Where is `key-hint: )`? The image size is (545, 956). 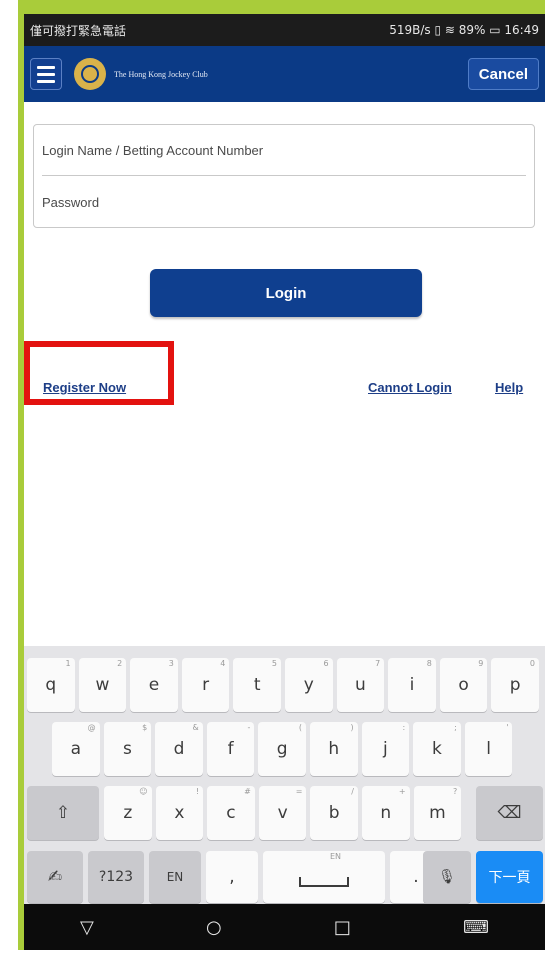
key-hint: ) is located at coordinates (352, 727).